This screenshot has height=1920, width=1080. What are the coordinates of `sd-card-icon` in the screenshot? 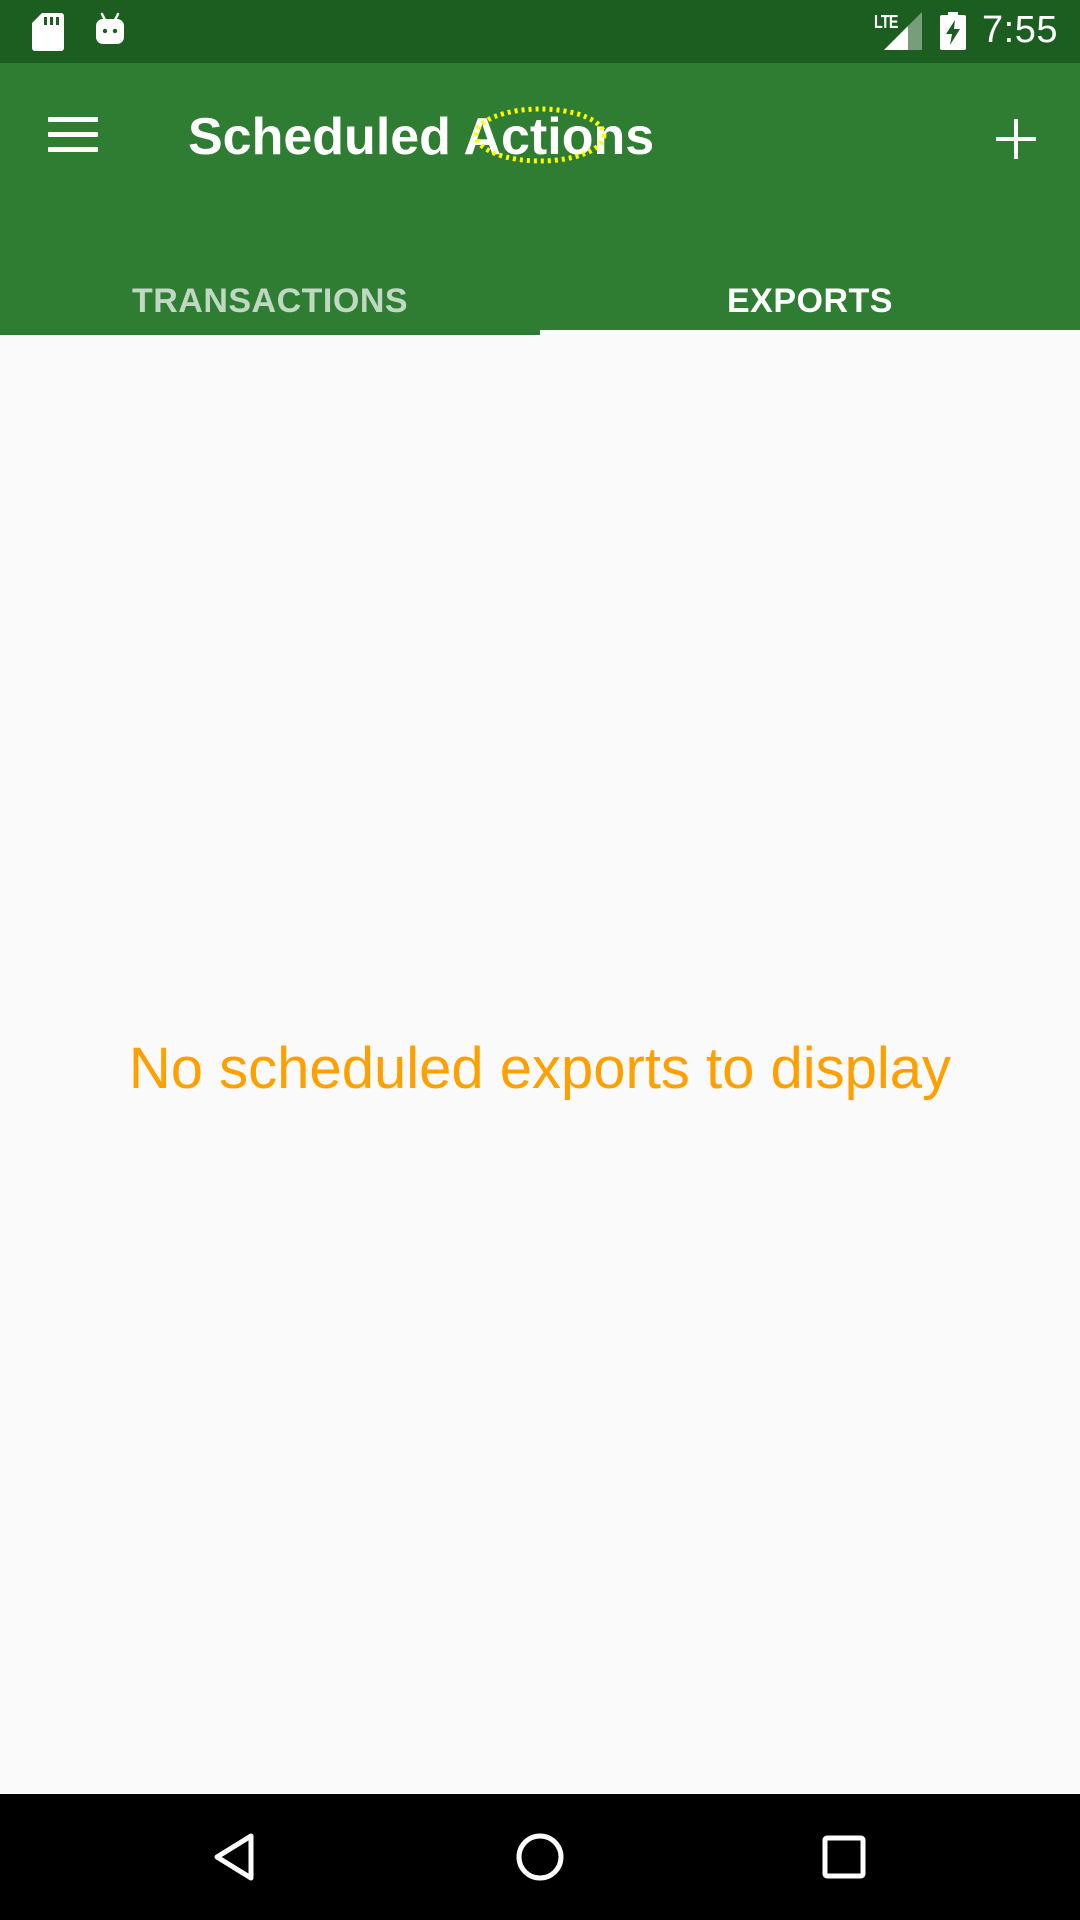 It's located at (48, 32).